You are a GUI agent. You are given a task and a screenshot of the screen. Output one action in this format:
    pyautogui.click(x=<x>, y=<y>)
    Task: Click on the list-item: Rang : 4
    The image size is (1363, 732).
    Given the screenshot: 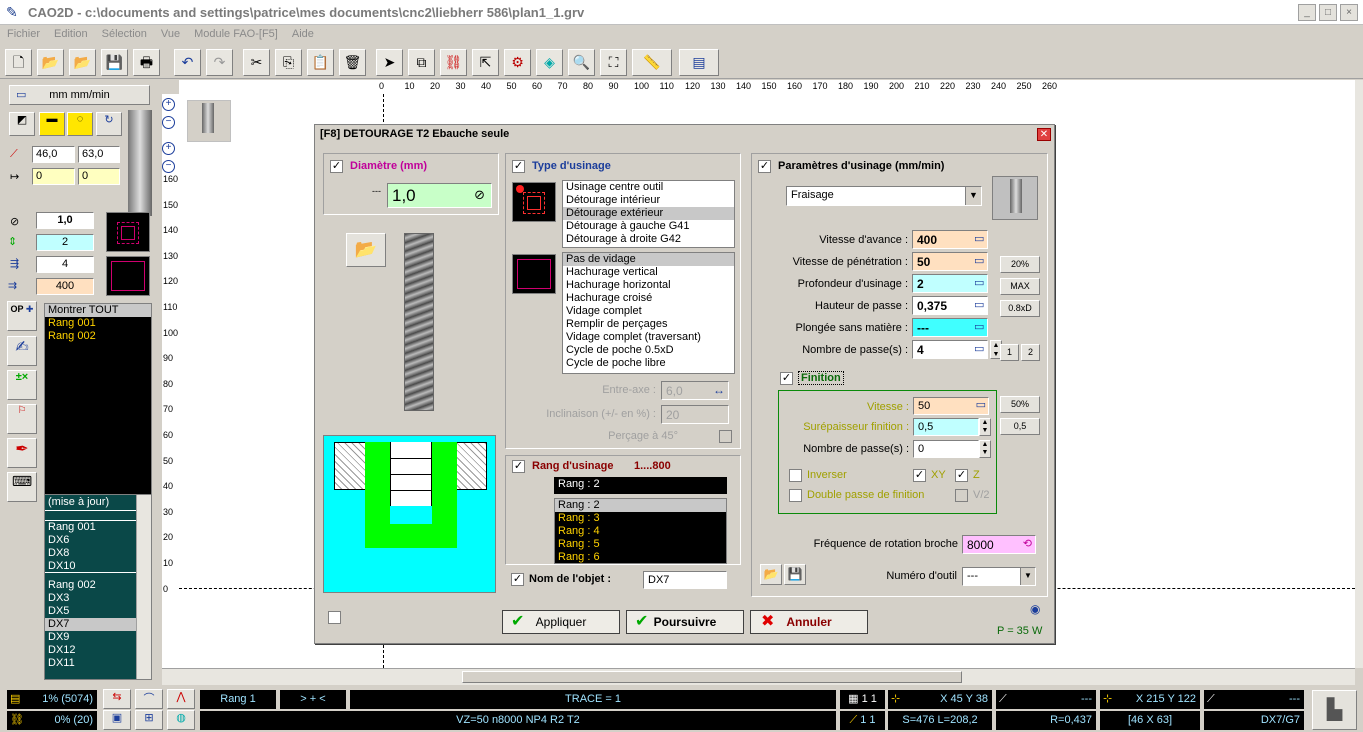 What is the action you would take?
    pyautogui.click(x=640, y=531)
    